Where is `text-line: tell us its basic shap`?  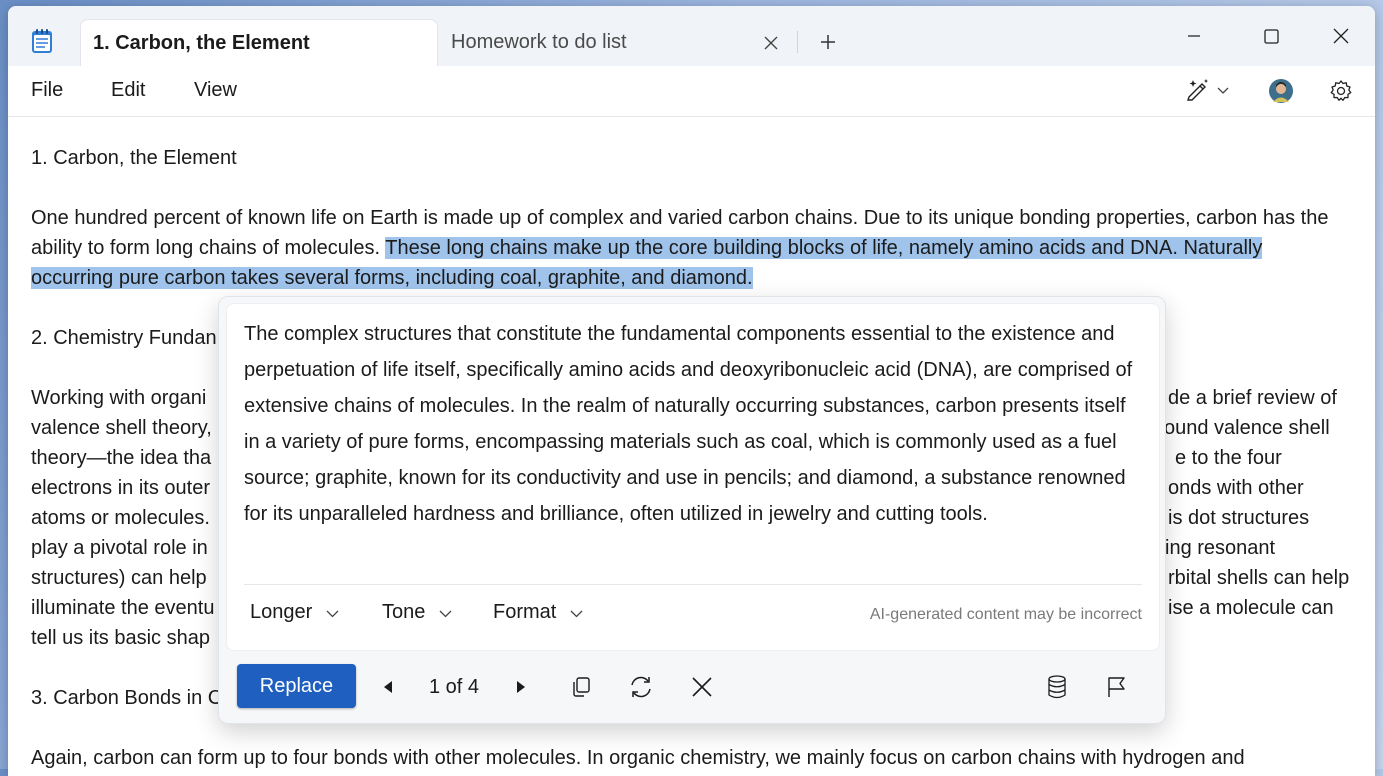
text-line: tell us its basic shap is located at coordinates (120, 638).